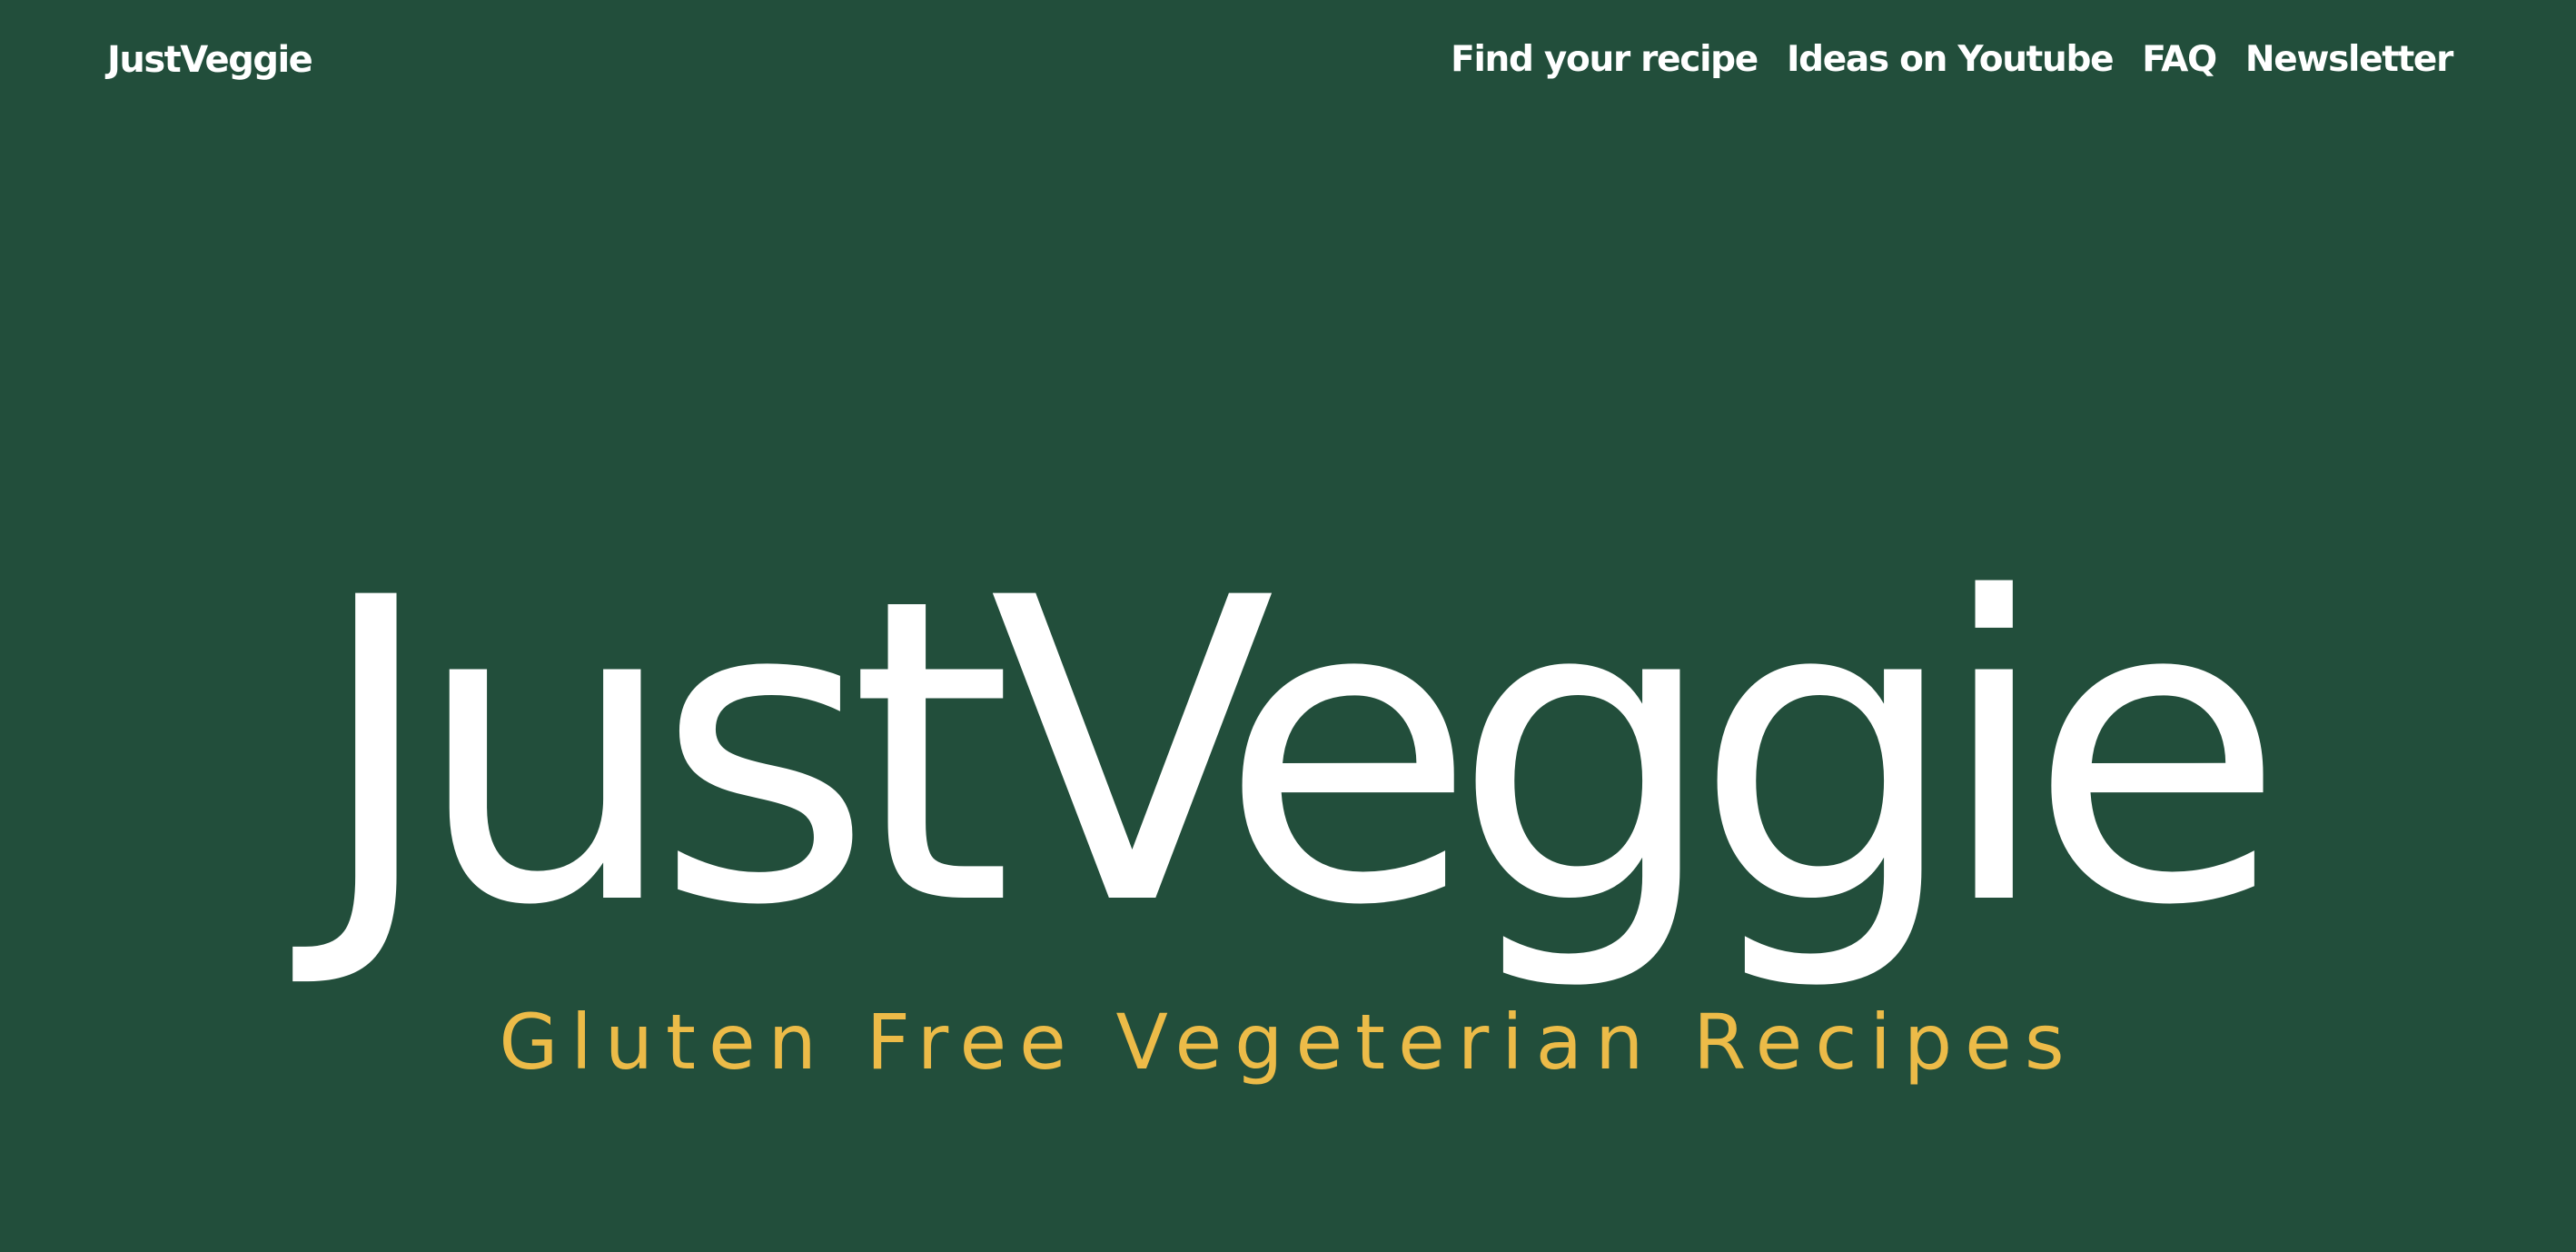 The image size is (2576, 1252). What do you see at coordinates (2179, 60) in the screenshot?
I see `nav-link-faq: FAQ` at bounding box center [2179, 60].